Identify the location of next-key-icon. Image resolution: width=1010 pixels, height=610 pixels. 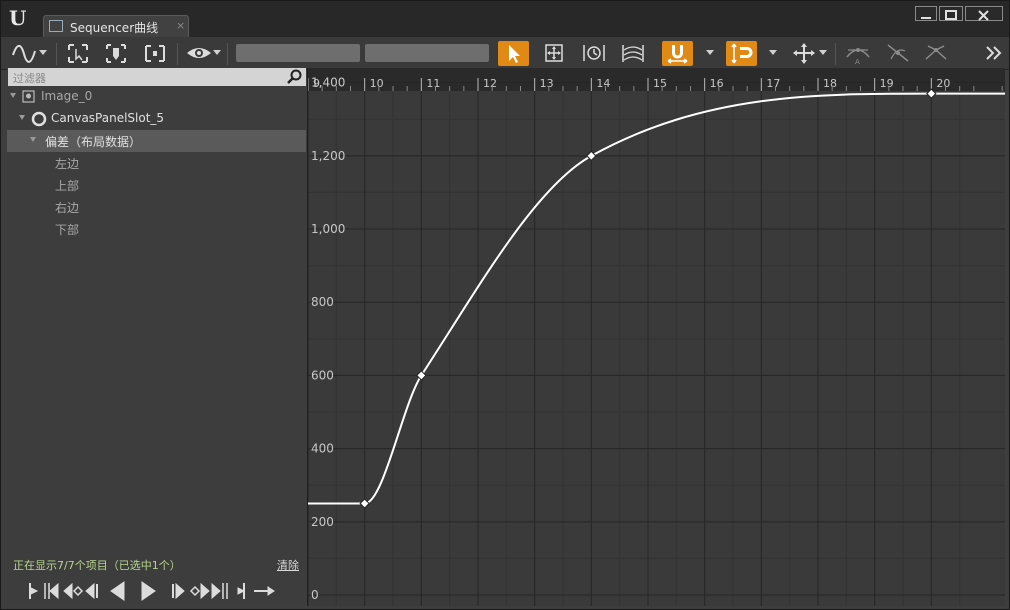
(199, 591).